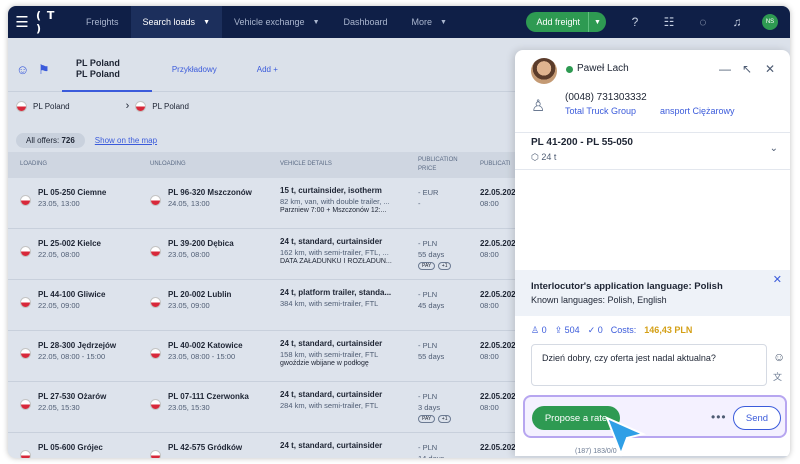 The width and height of the screenshot is (800, 464). I want to click on contact-phone: (0048) 731303332, so click(606, 97).